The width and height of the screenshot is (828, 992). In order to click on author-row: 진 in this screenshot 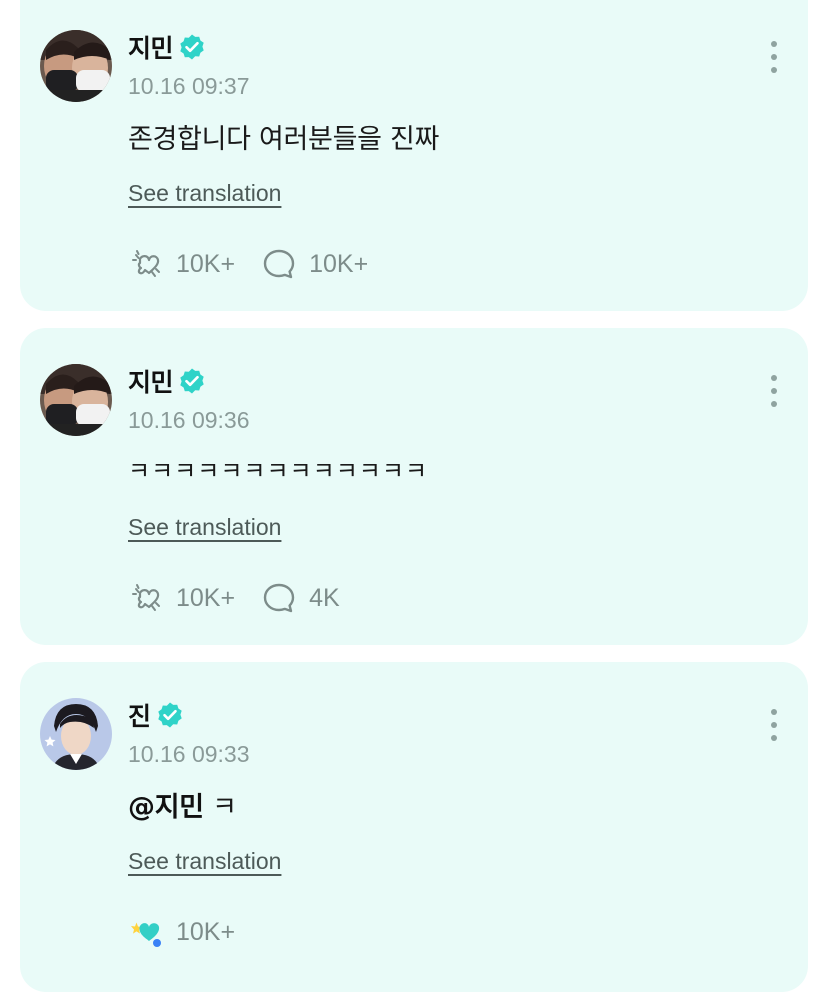, I will do `click(156, 715)`.